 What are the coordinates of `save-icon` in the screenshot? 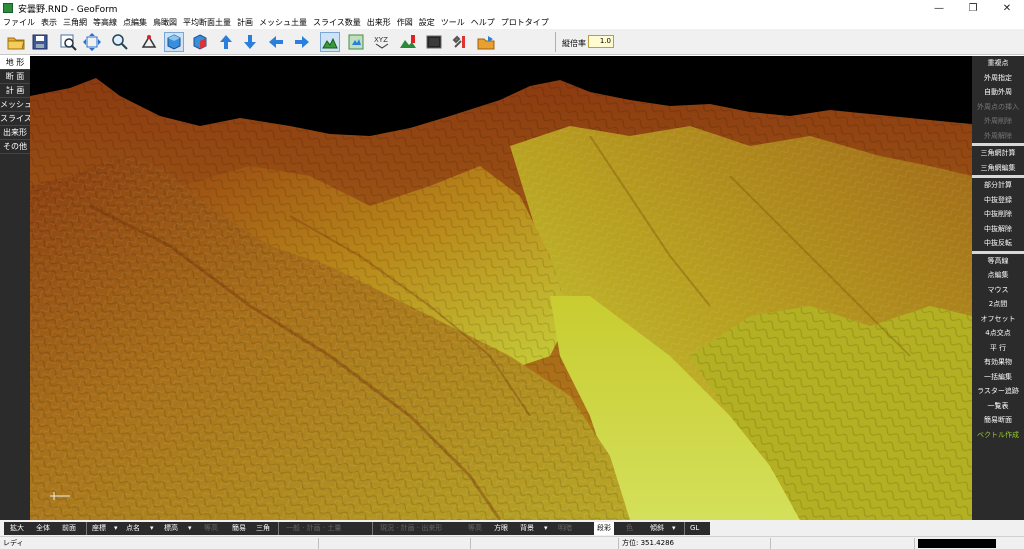 It's located at (40, 42).